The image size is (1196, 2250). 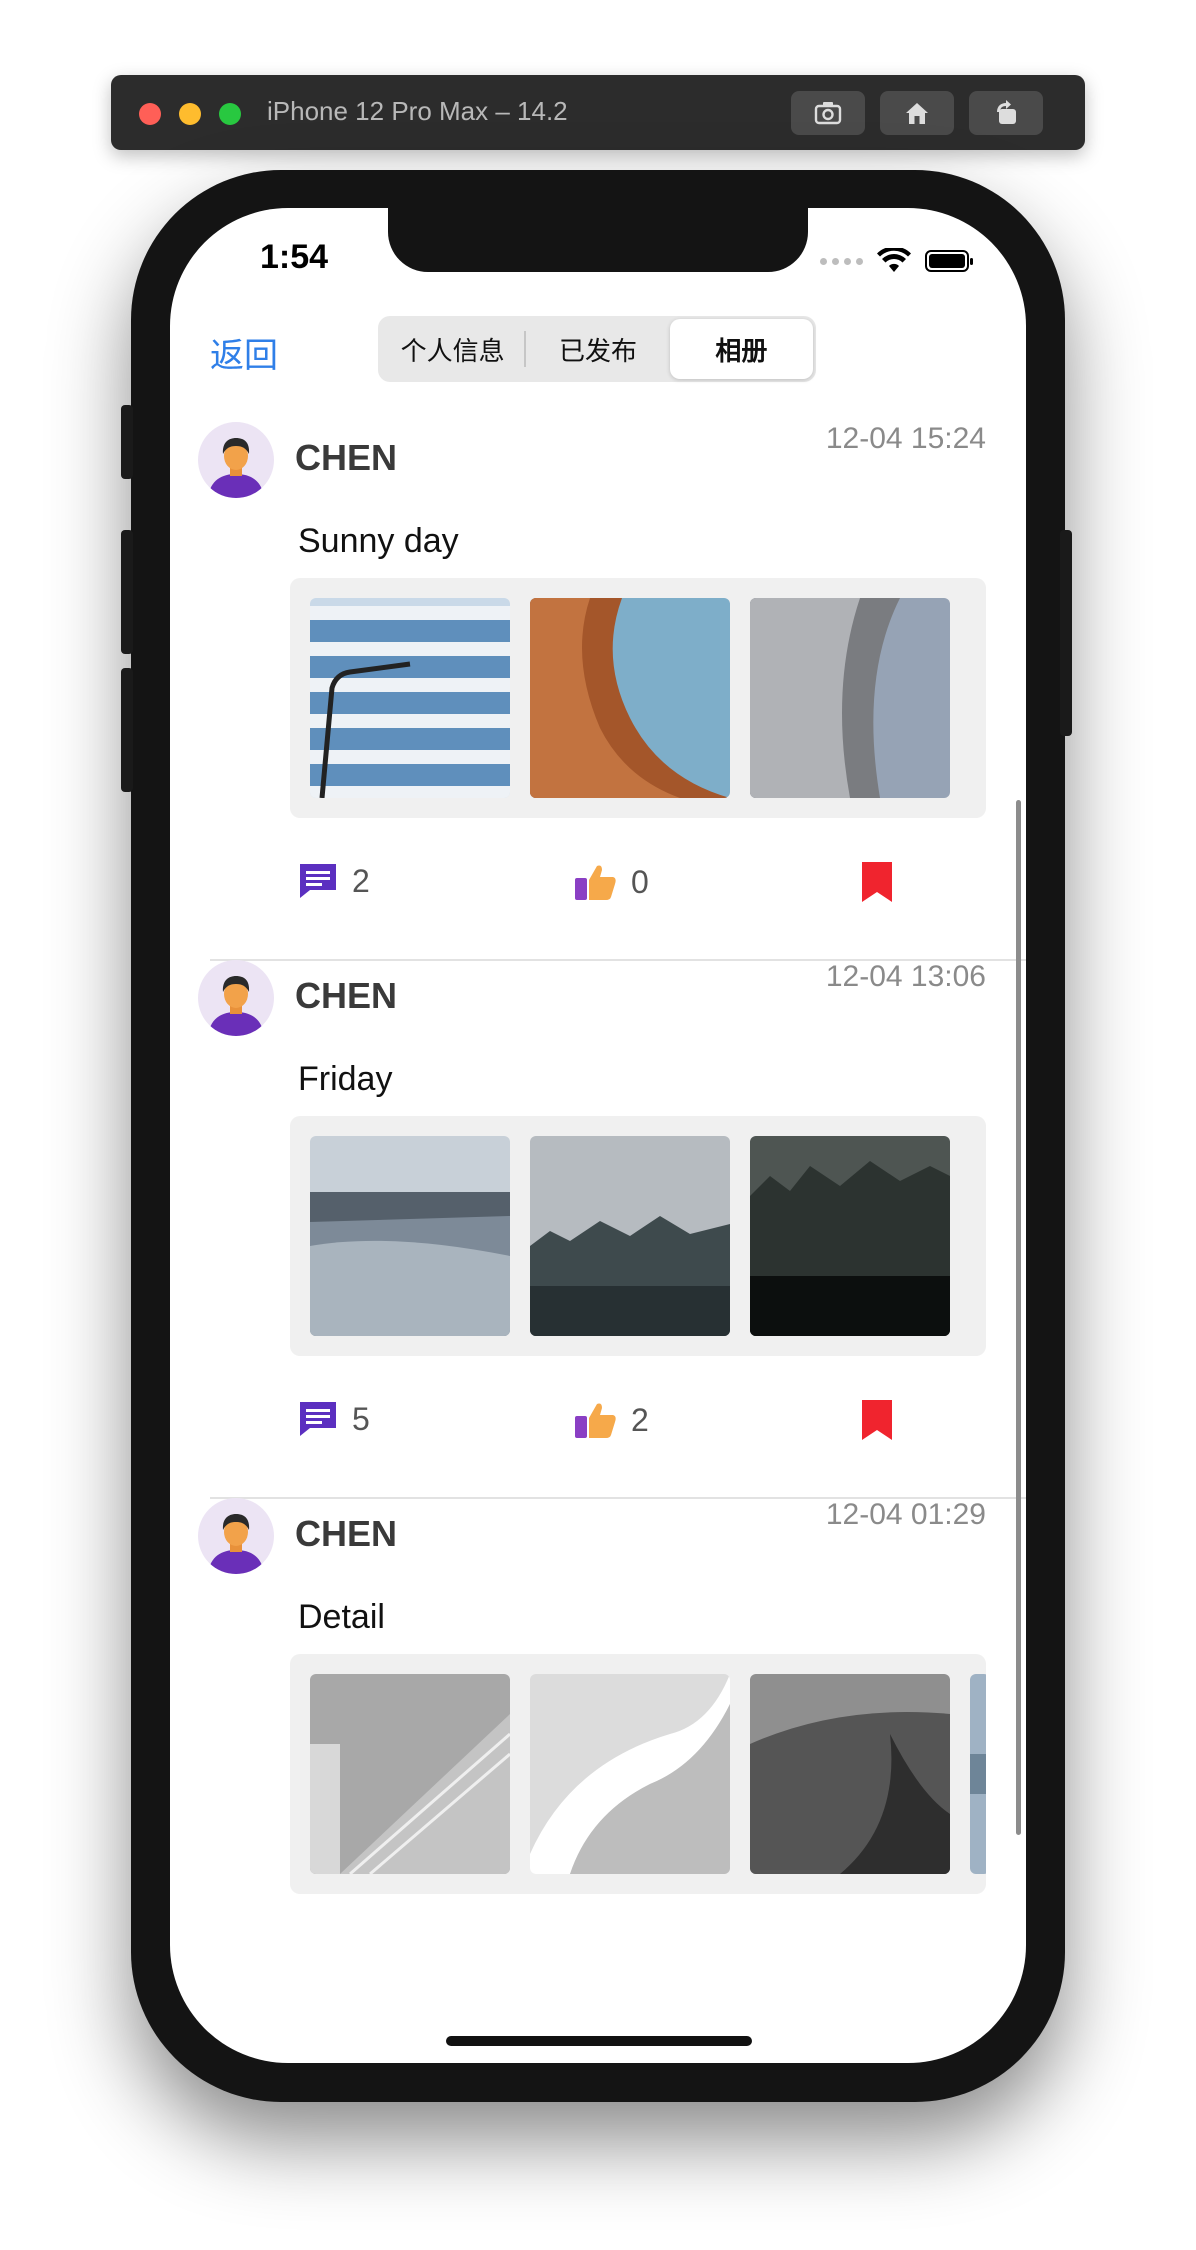 I want to click on rotate-button, so click(x=1006, y=113).